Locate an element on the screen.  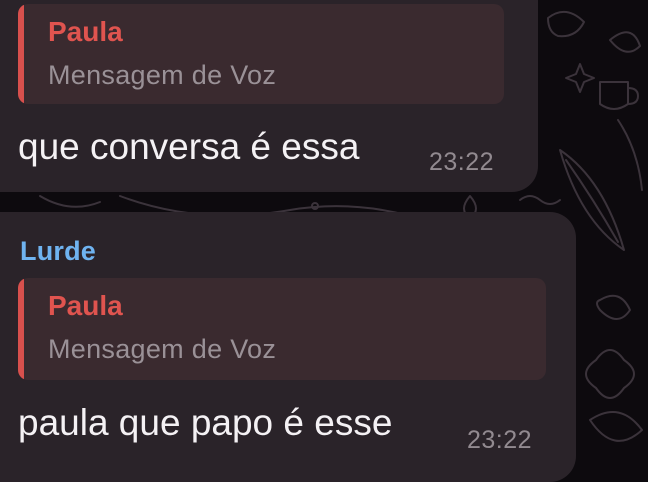
doodle-arc is located at coordinates (70, 201).